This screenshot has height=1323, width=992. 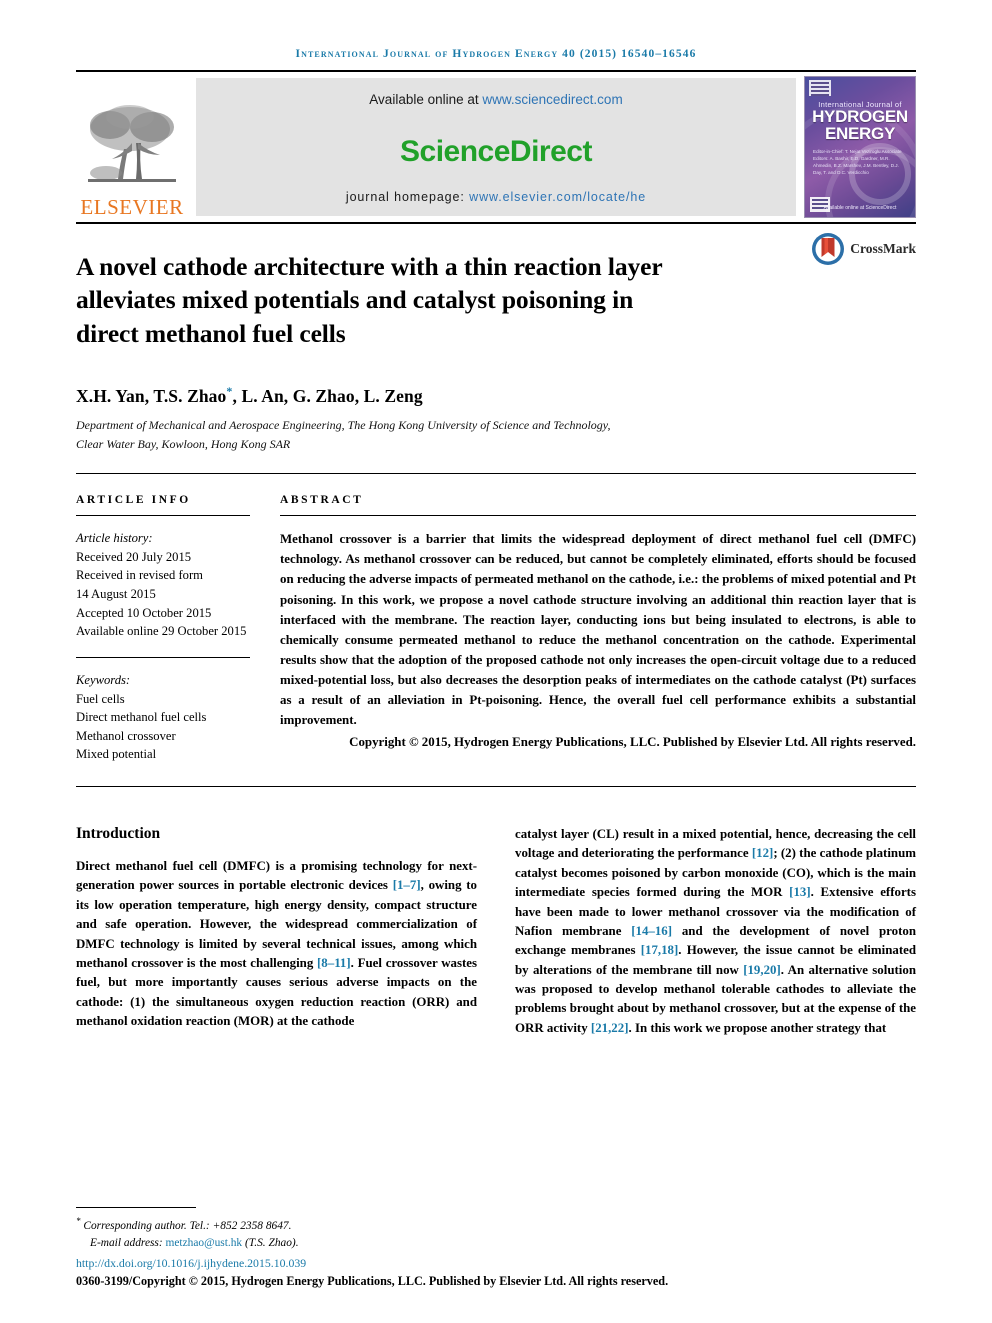 What do you see at coordinates (163, 516) in the screenshot?
I see `article-info-rule` at bounding box center [163, 516].